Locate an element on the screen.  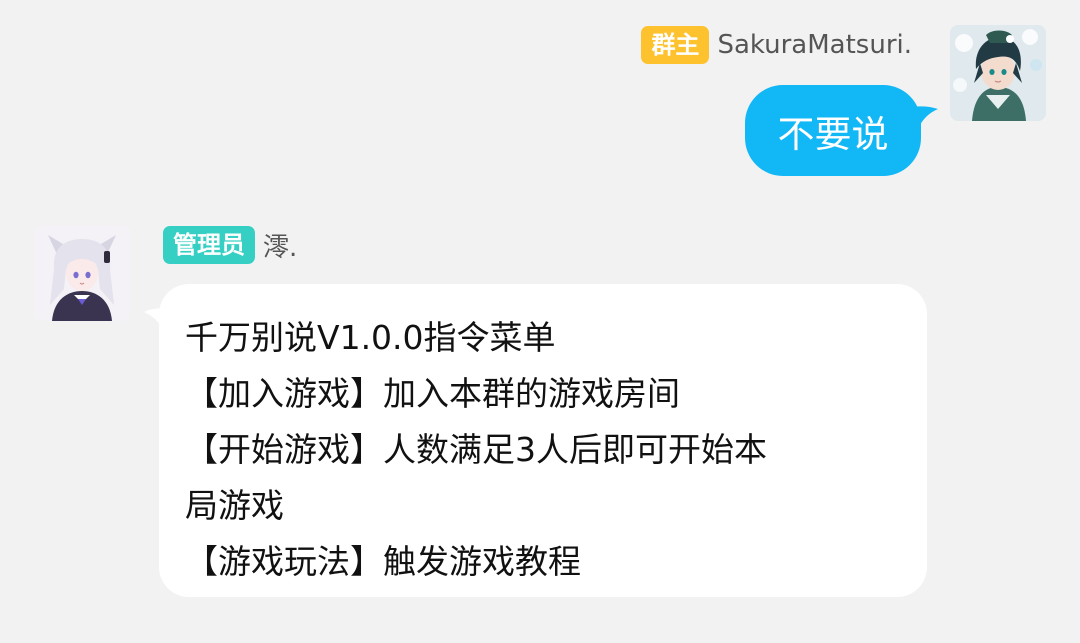
bubble-tail-right-icon is located at coordinates (925, 117).